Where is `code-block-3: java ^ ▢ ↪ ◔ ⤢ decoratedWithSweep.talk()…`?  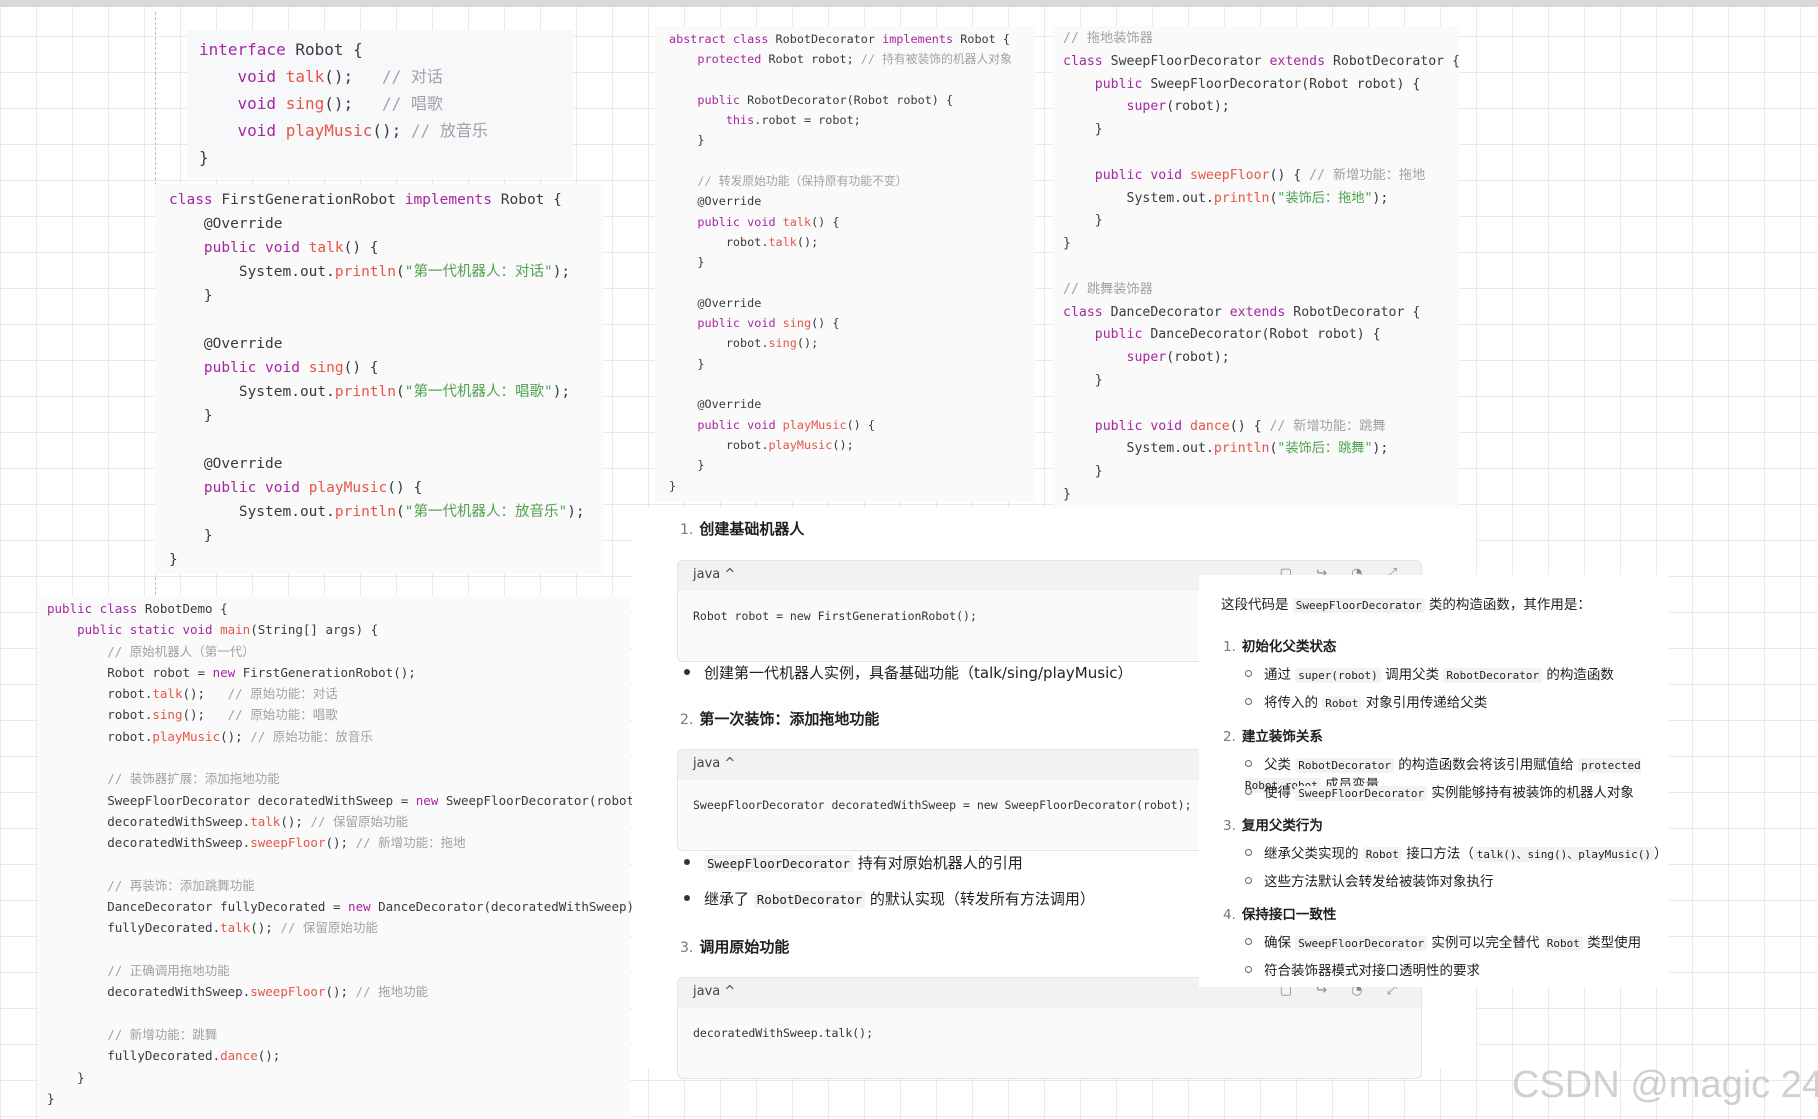 code-block-3: java ^ ▢ ↪ ◔ ⤢ decoratedWithSweep.talk()… is located at coordinates (1049, 1028).